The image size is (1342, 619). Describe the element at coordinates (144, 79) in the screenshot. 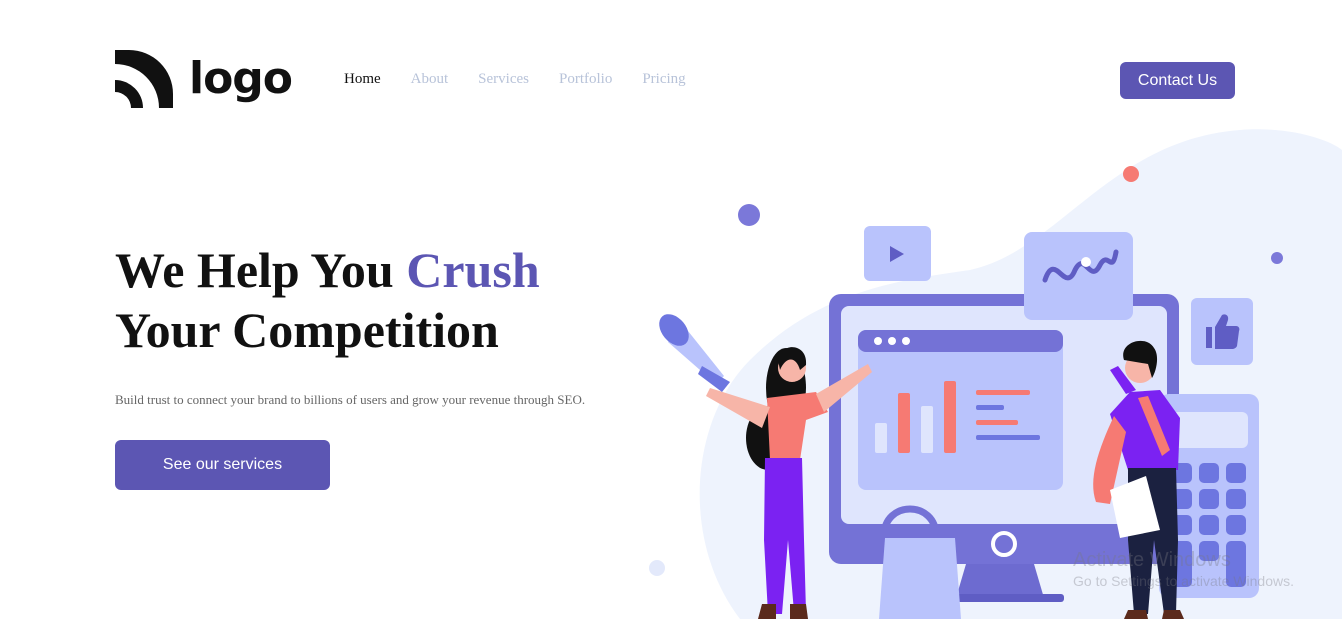

I see `logo-mark-icon` at that location.